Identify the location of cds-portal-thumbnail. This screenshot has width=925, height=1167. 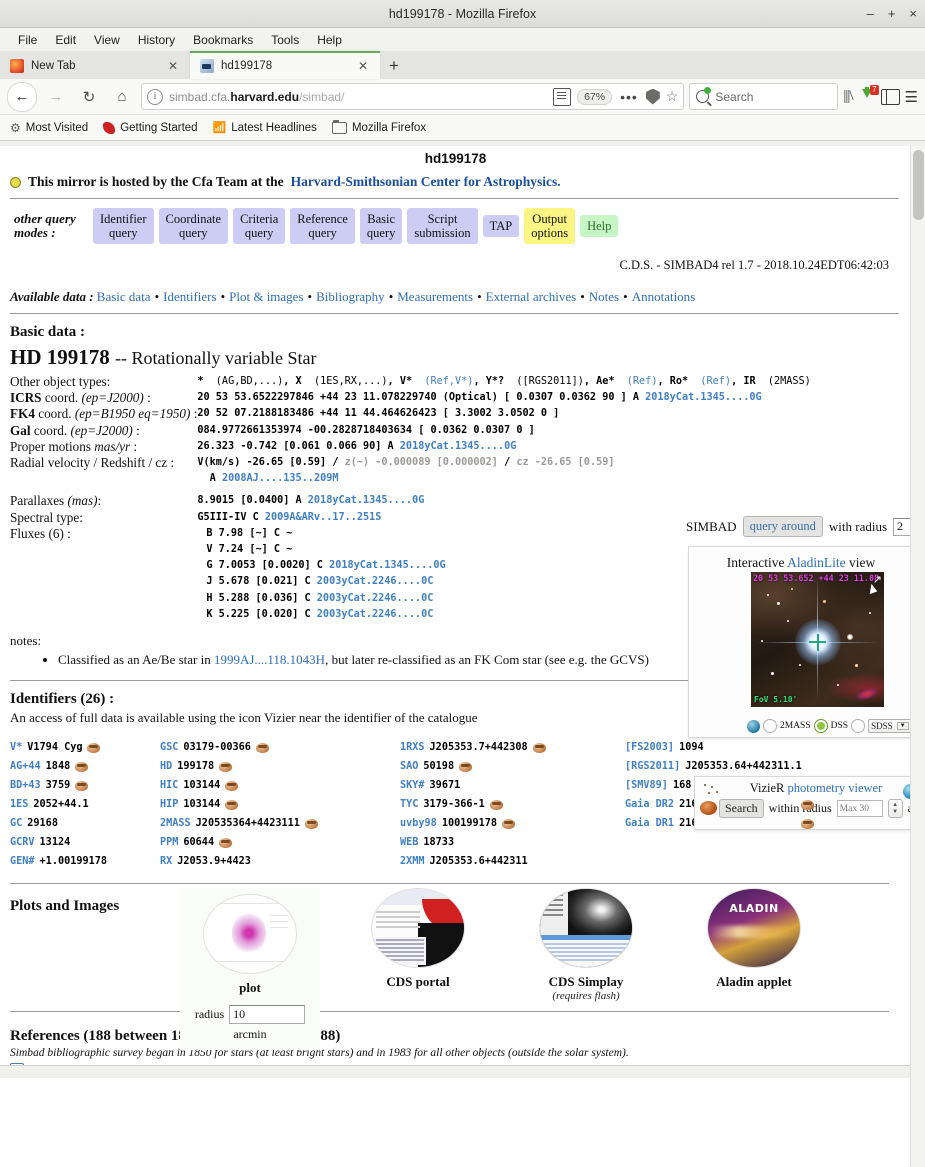
(418, 928).